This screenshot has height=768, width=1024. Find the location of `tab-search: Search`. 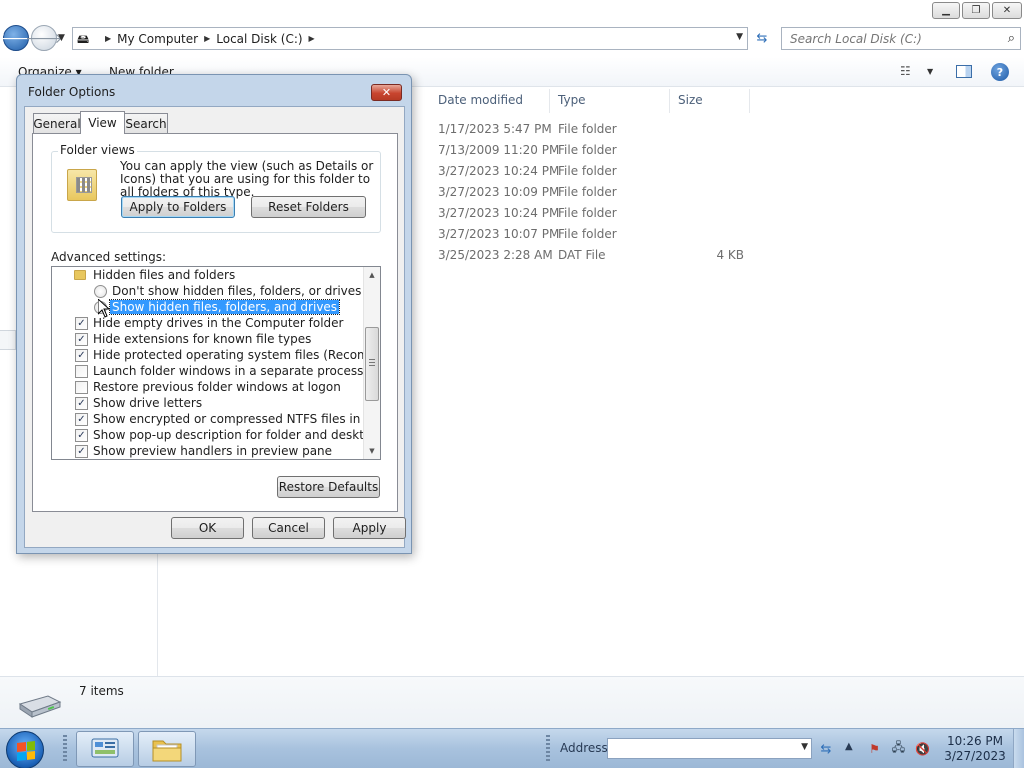

tab-search: Search is located at coordinates (146, 123).